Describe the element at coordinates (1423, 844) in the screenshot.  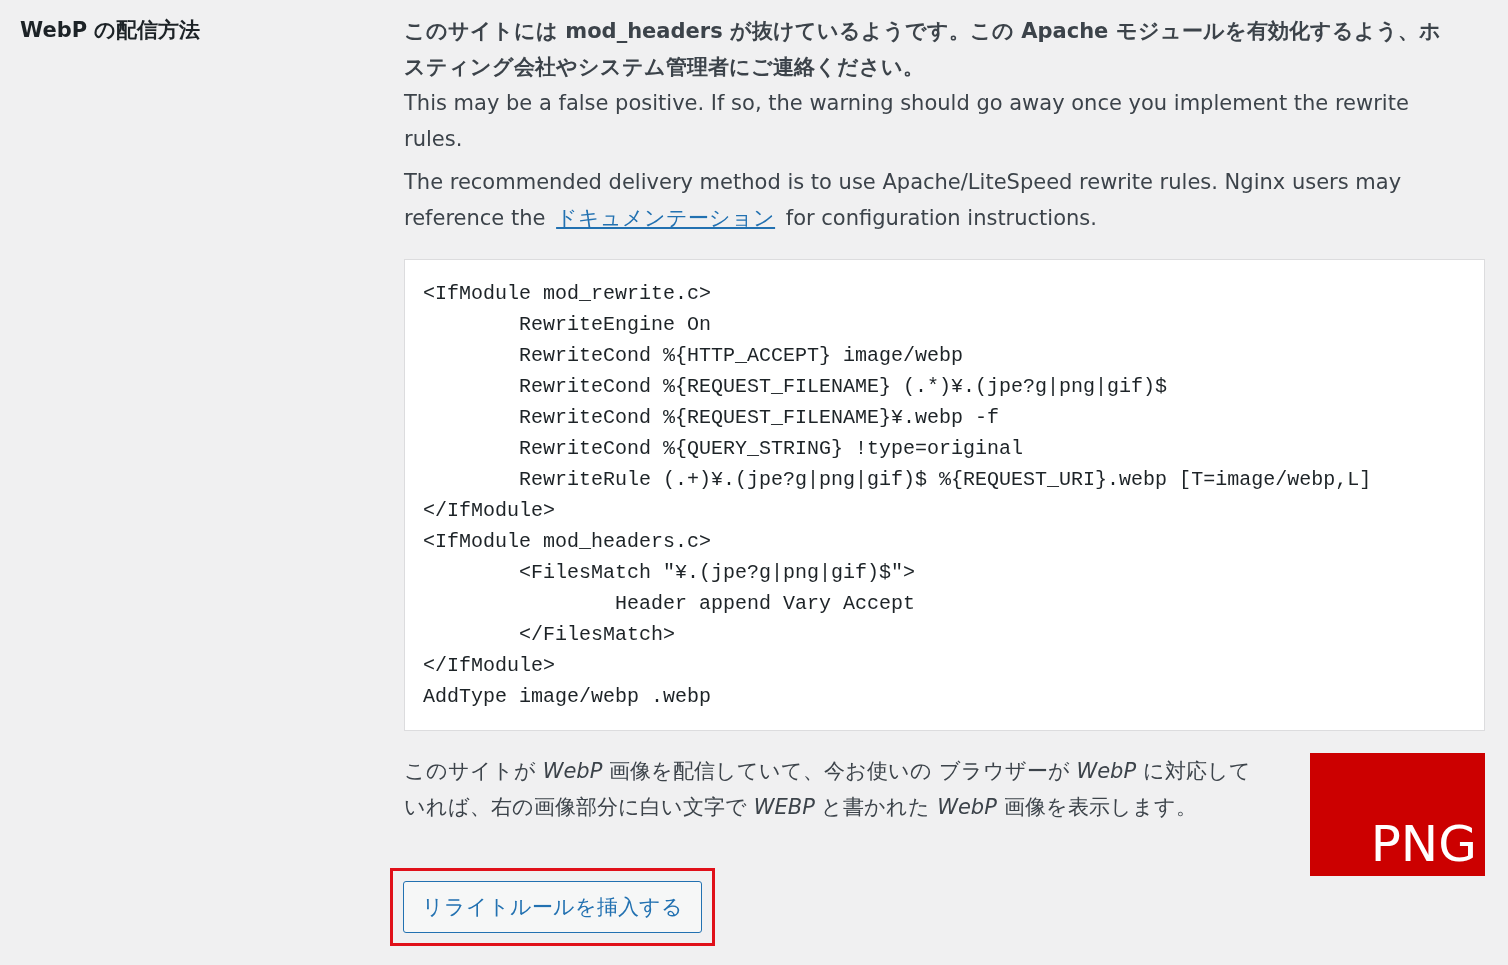
I see `png-image-label: PNG` at that location.